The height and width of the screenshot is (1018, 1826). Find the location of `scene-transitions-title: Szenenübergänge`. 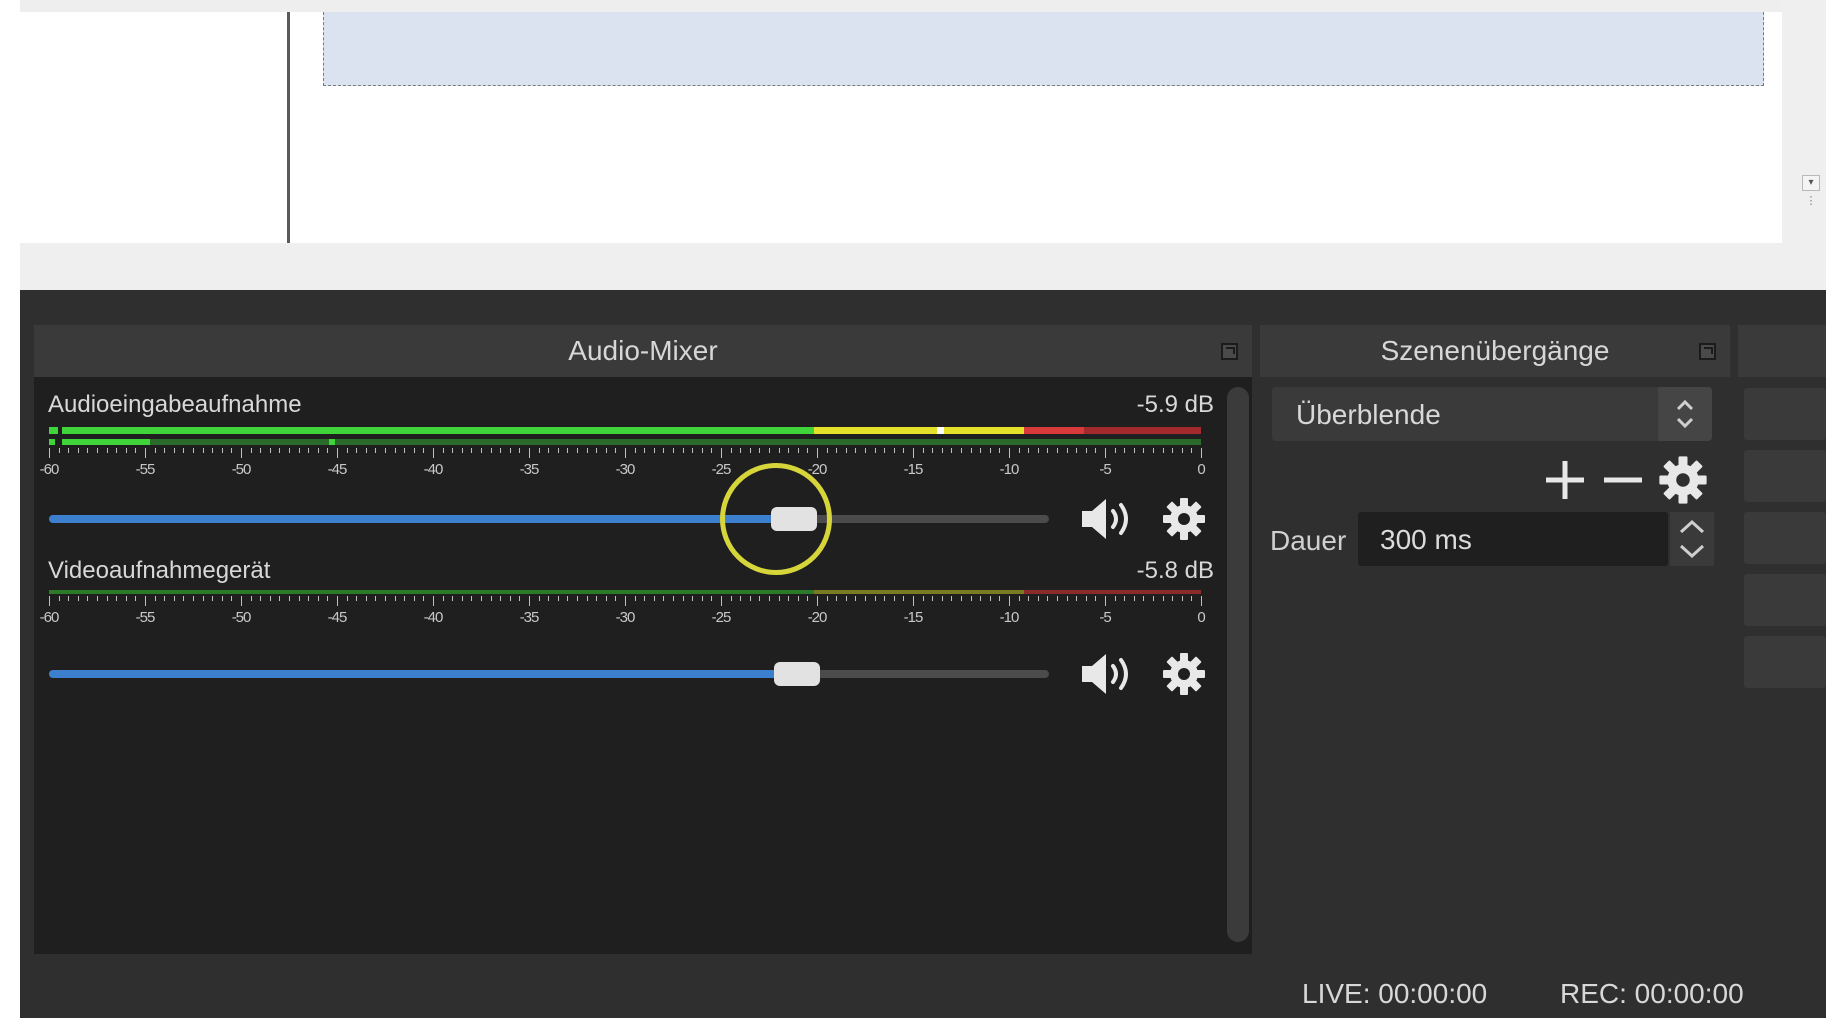

scene-transitions-title: Szenenübergänge is located at coordinates (1495, 351).